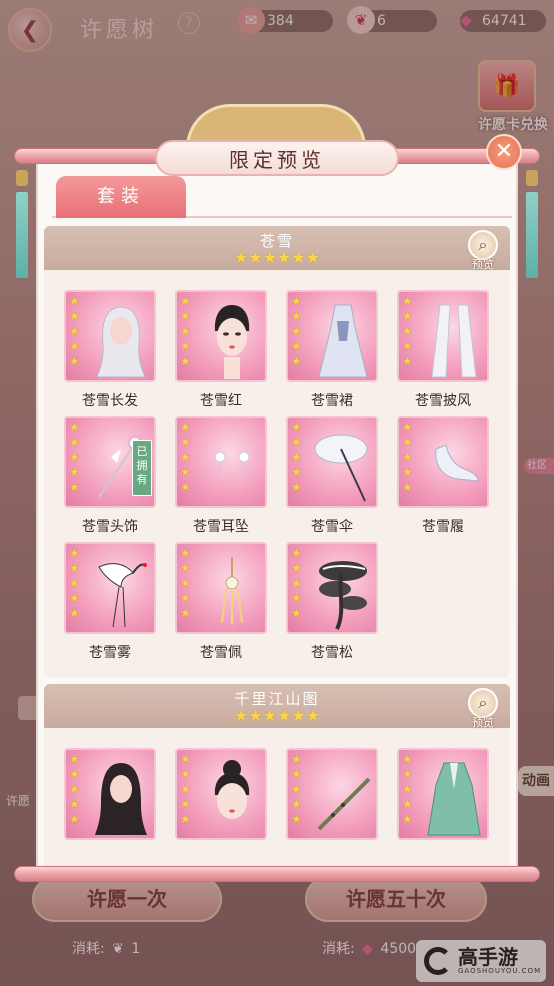  I want to click on item-cell: ★ ★ ★ ★ ★ 苍雪裙, so click(330, 344).